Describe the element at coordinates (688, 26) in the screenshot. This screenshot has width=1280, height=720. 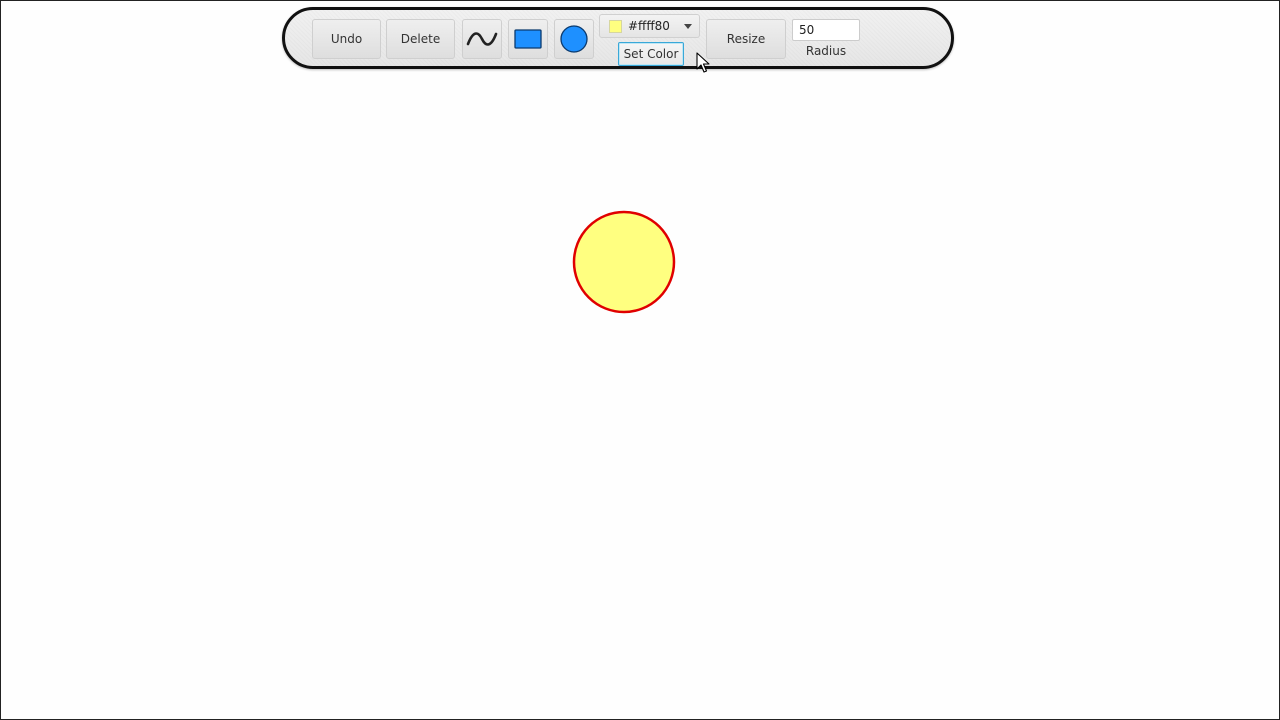
I see `dropdown-arrow-icon` at that location.